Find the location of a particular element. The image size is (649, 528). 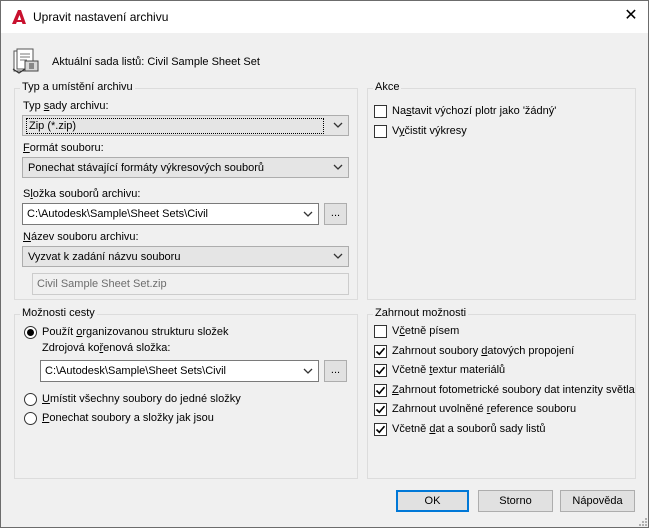

source-root-folder-label: Zdrojová kořenová složka: is located at coordinates (106, 348).